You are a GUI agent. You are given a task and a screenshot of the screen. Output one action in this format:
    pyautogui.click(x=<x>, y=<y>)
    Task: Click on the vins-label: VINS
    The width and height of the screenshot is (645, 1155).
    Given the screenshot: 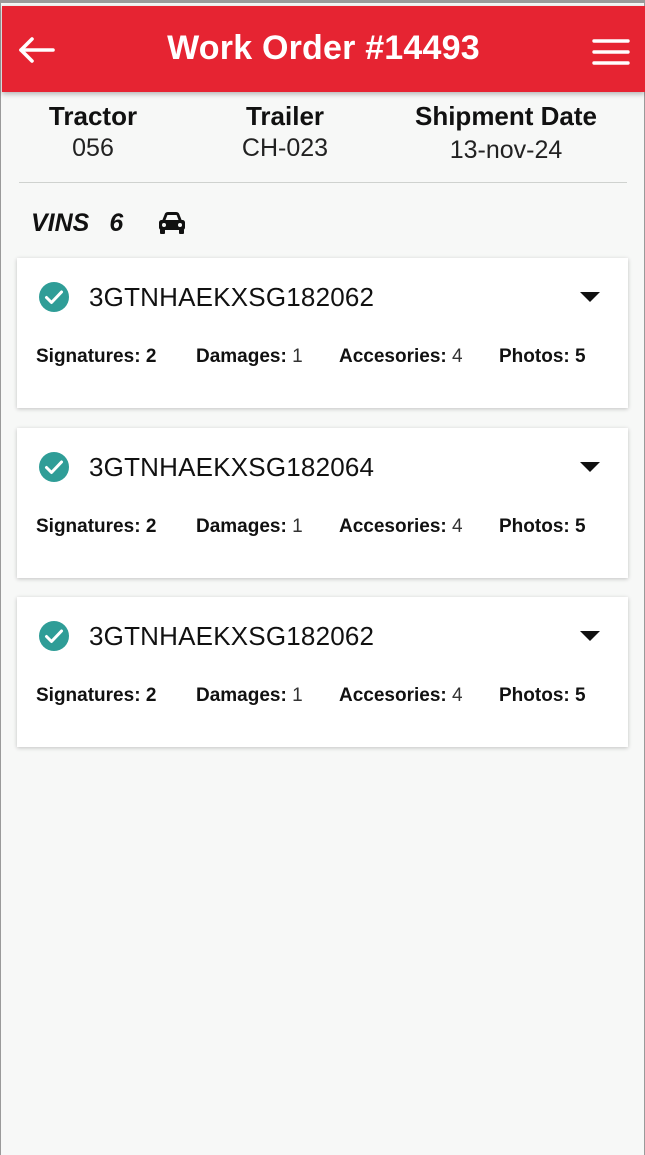 What is the action you would take?
    pyautogui.click(x=60, y=222)
    